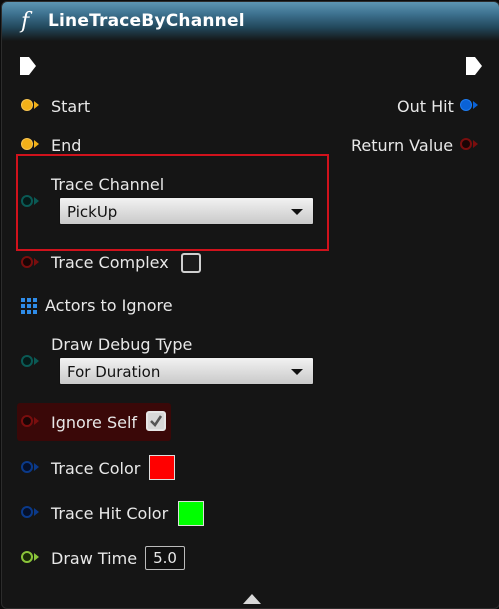  I want to click on ignore-self-label: Ignore Self, so click(94, 422).